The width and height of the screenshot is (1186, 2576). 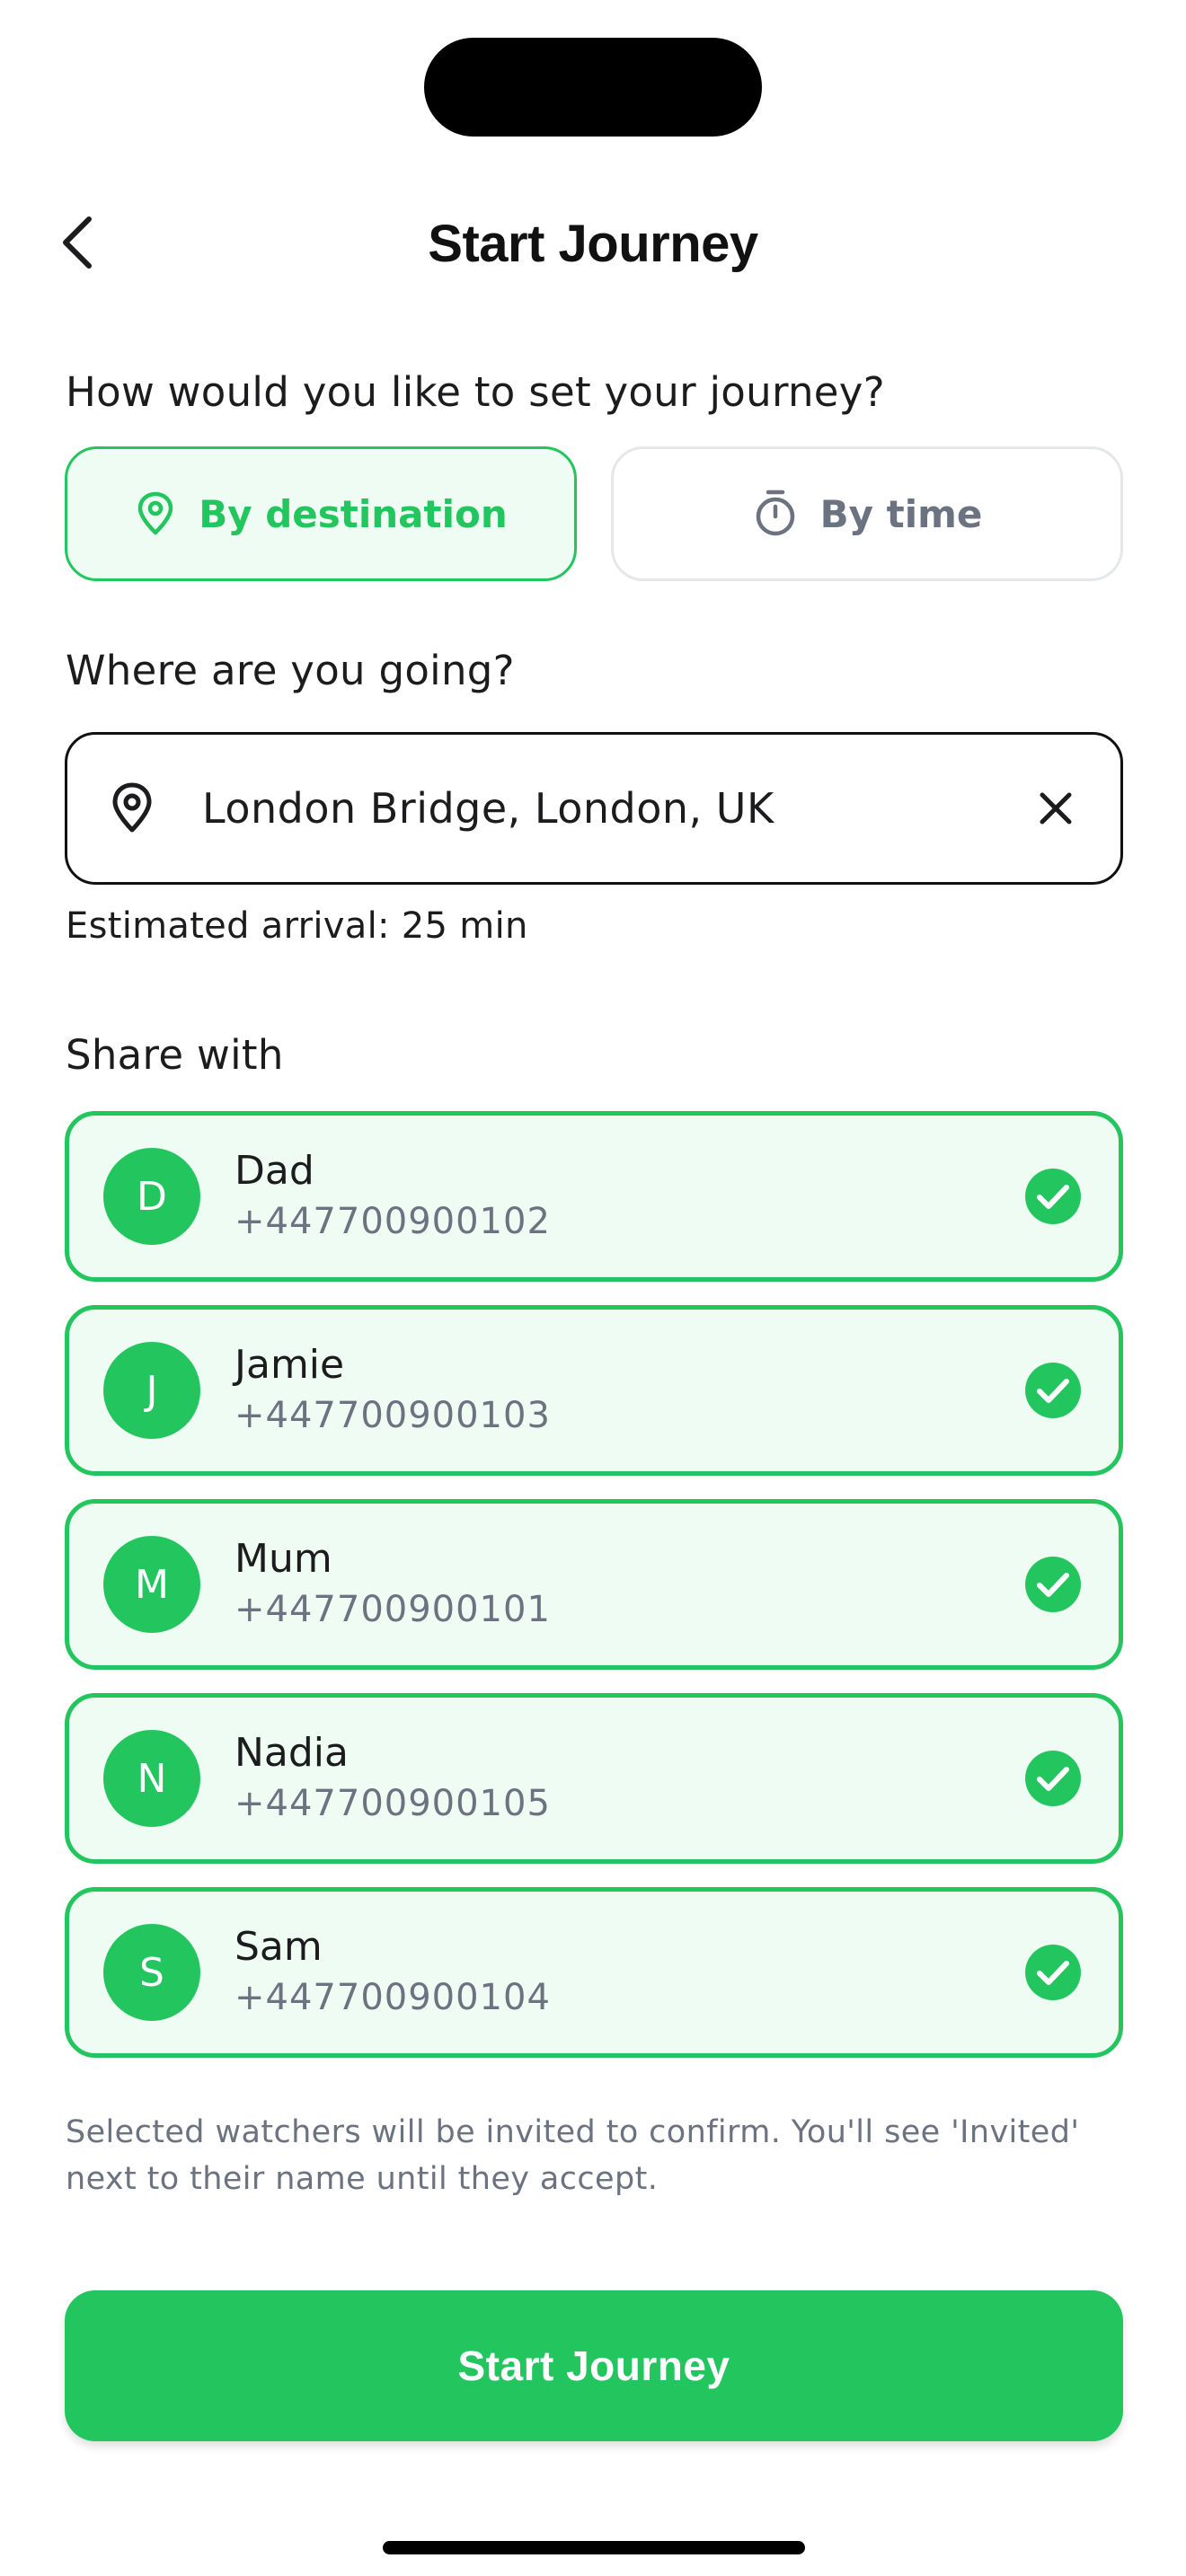 What do you see at coordinates (283, 1559) in the screenshot?
I see `contact-name: Mum` at bounding box center [283, 1559].